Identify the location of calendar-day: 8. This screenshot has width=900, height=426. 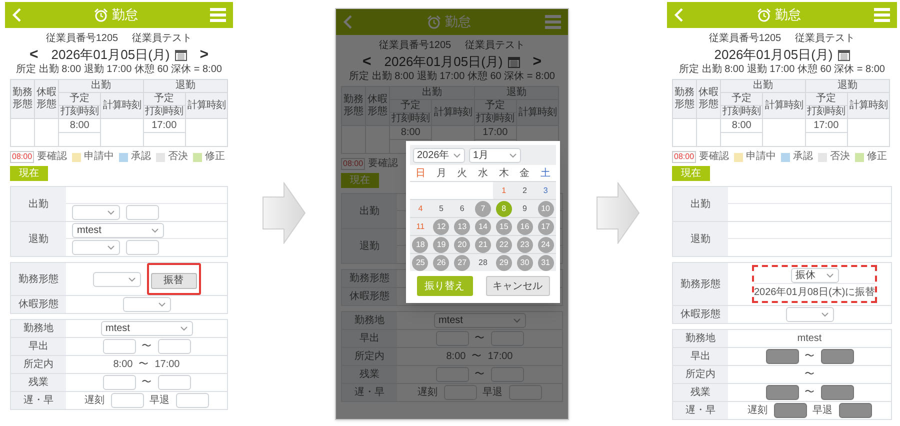
(504, 208).